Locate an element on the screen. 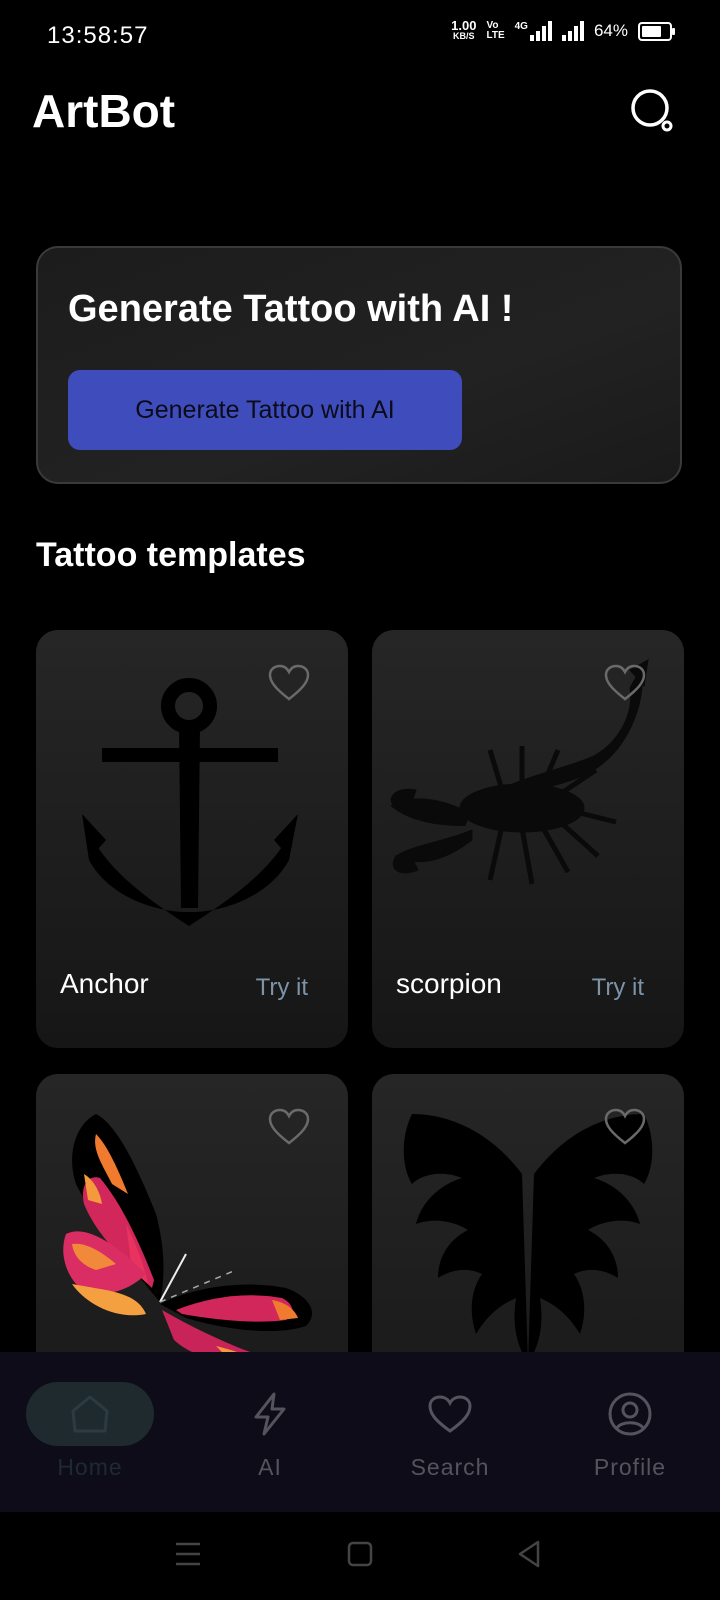 This screenshot has width=720, height=1600. search-icon is located at coordinates (652, 110).